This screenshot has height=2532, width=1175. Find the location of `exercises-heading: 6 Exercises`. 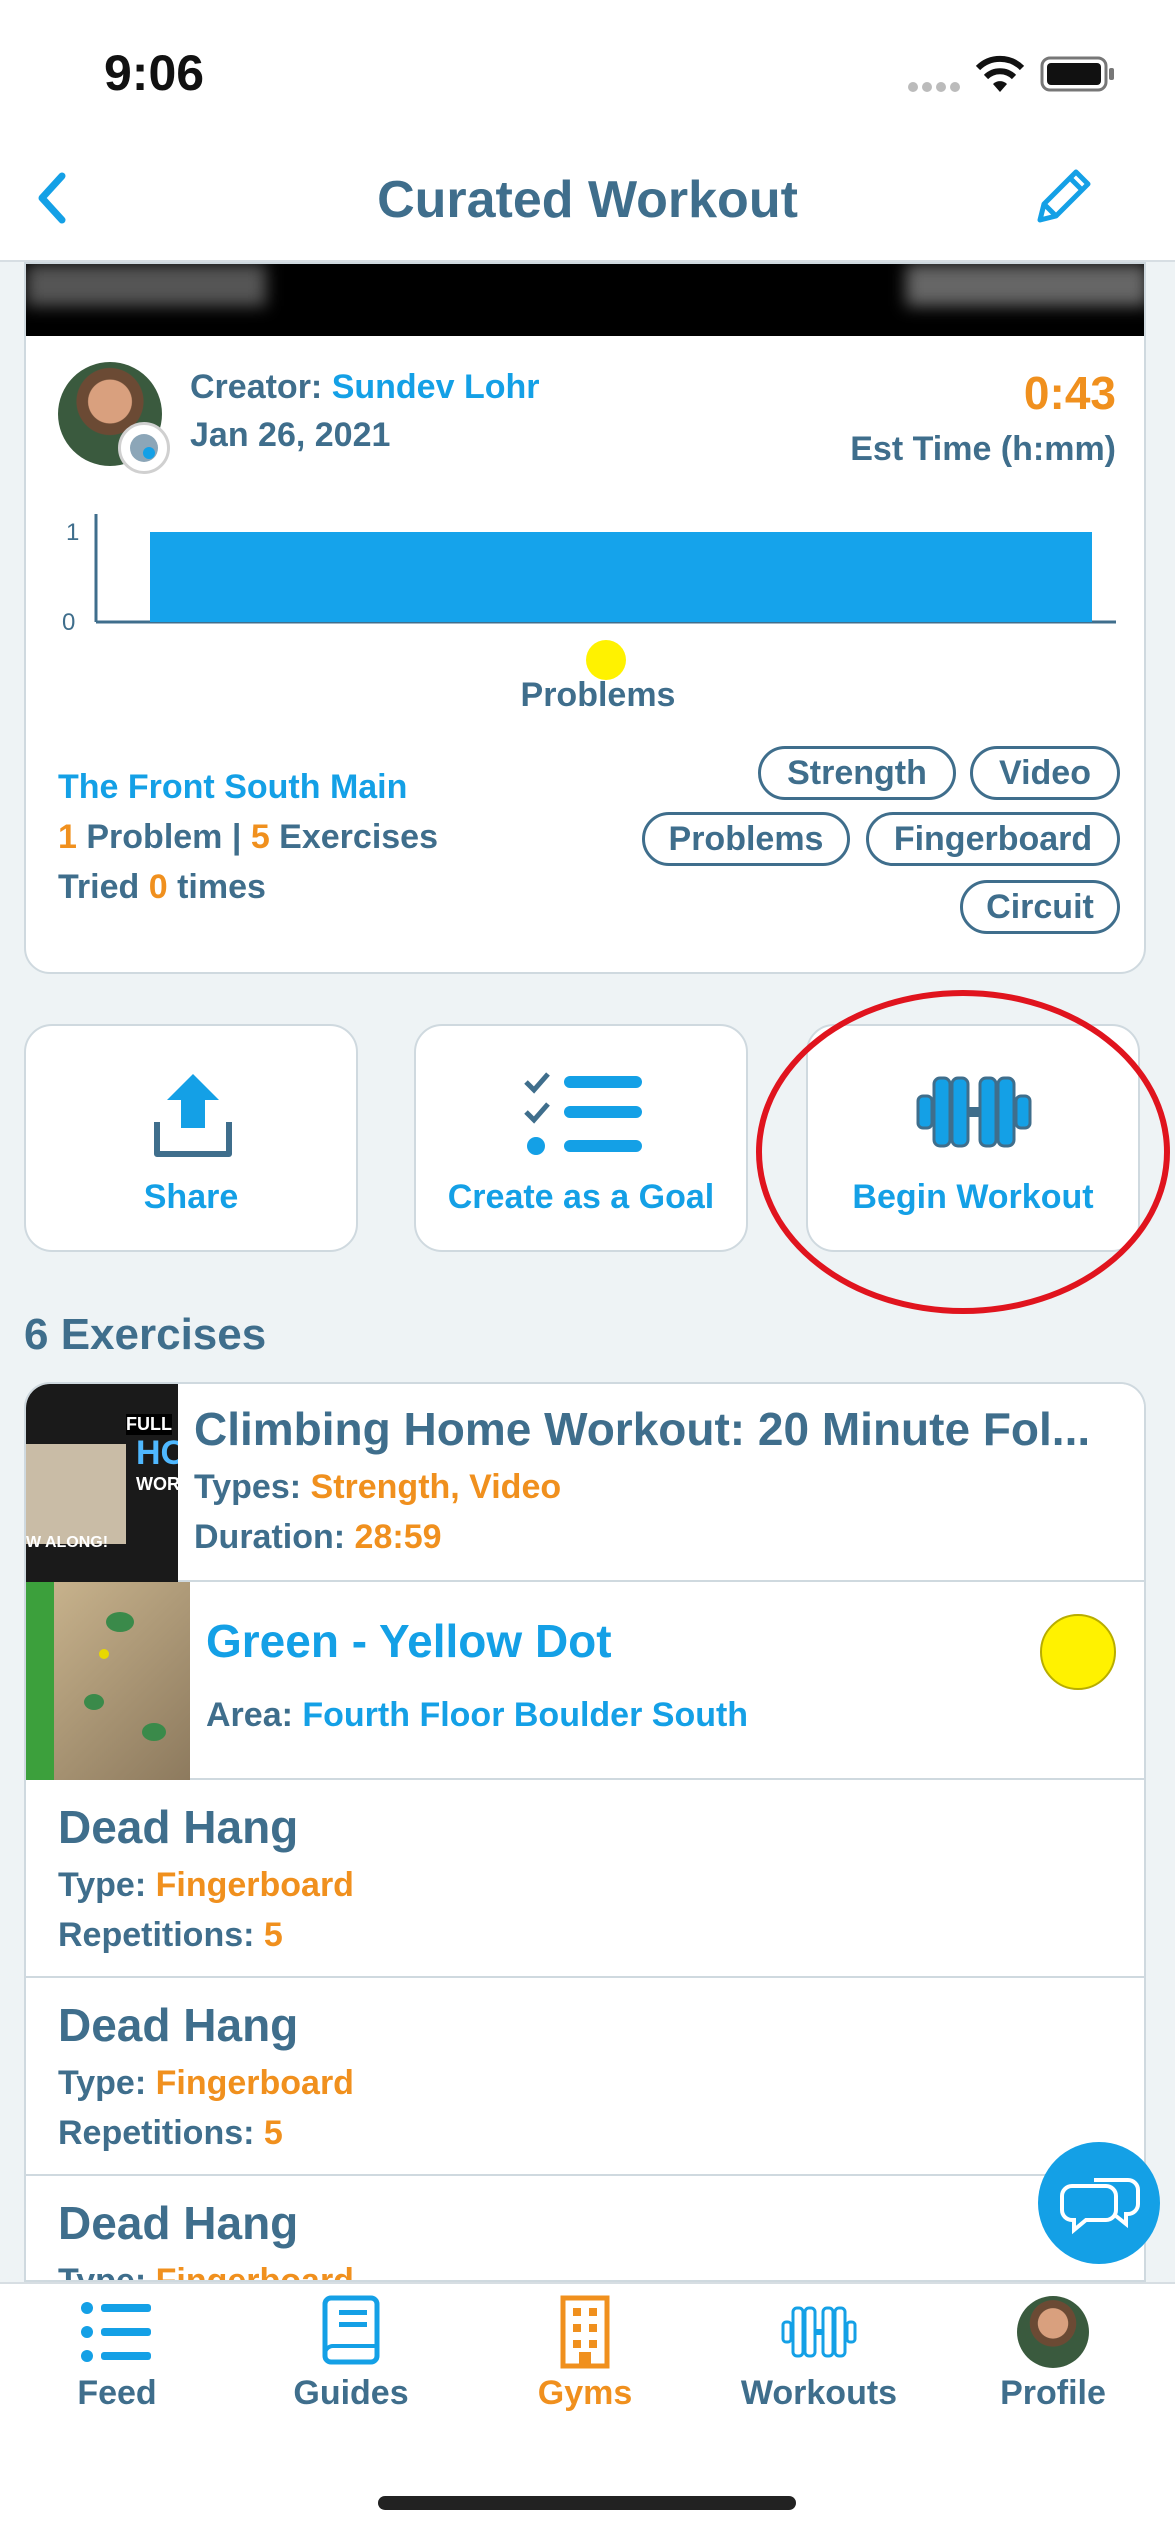

exercises-heading: 6 Exercises is located at coordinates (145, 1334).